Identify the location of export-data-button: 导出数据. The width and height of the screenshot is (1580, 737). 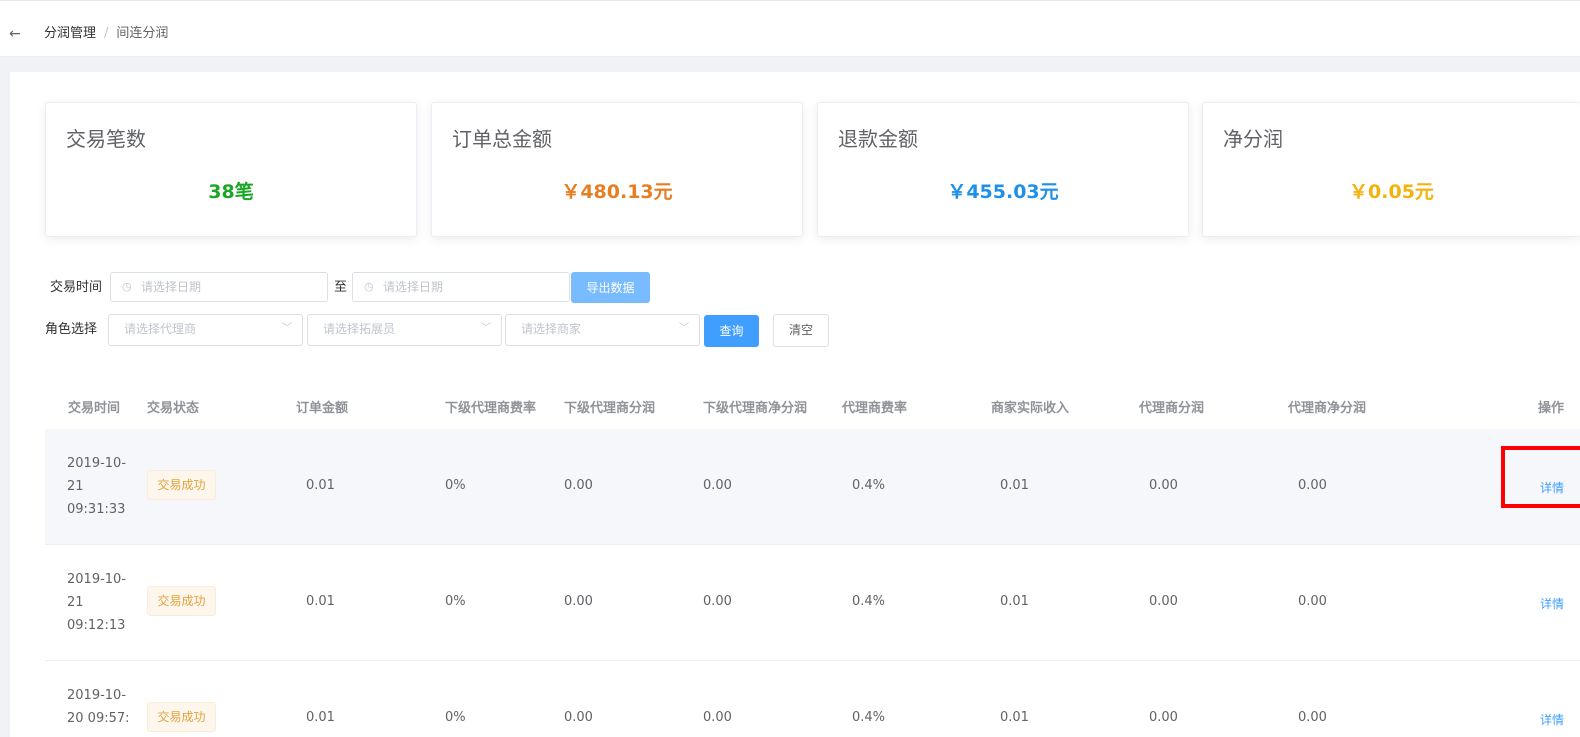
(610, 287).